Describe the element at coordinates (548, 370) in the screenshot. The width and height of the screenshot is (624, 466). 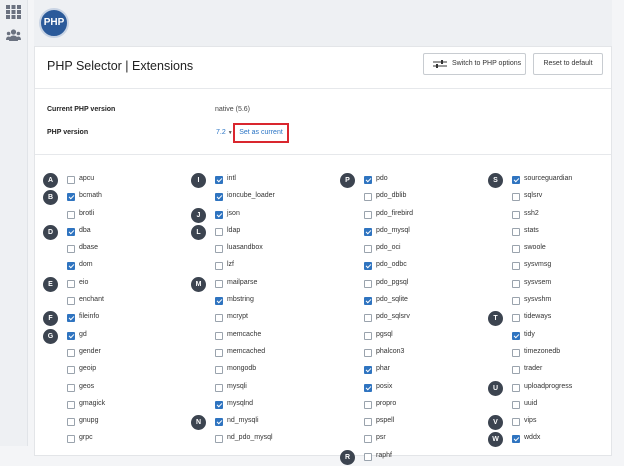
I see `extension-row: trader` at that location.